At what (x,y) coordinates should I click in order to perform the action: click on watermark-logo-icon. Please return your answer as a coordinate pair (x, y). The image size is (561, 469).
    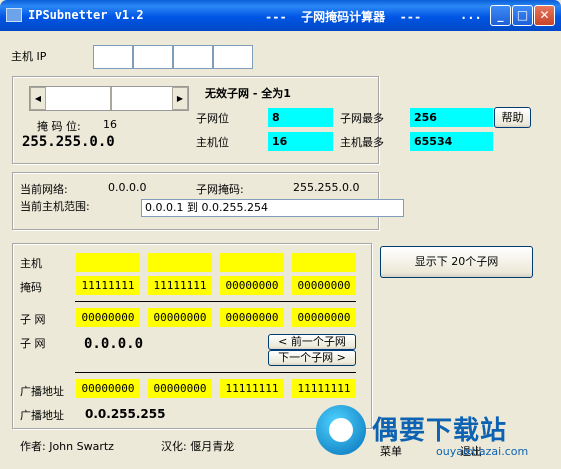
    Looking at the image, I should click on (341, 430).